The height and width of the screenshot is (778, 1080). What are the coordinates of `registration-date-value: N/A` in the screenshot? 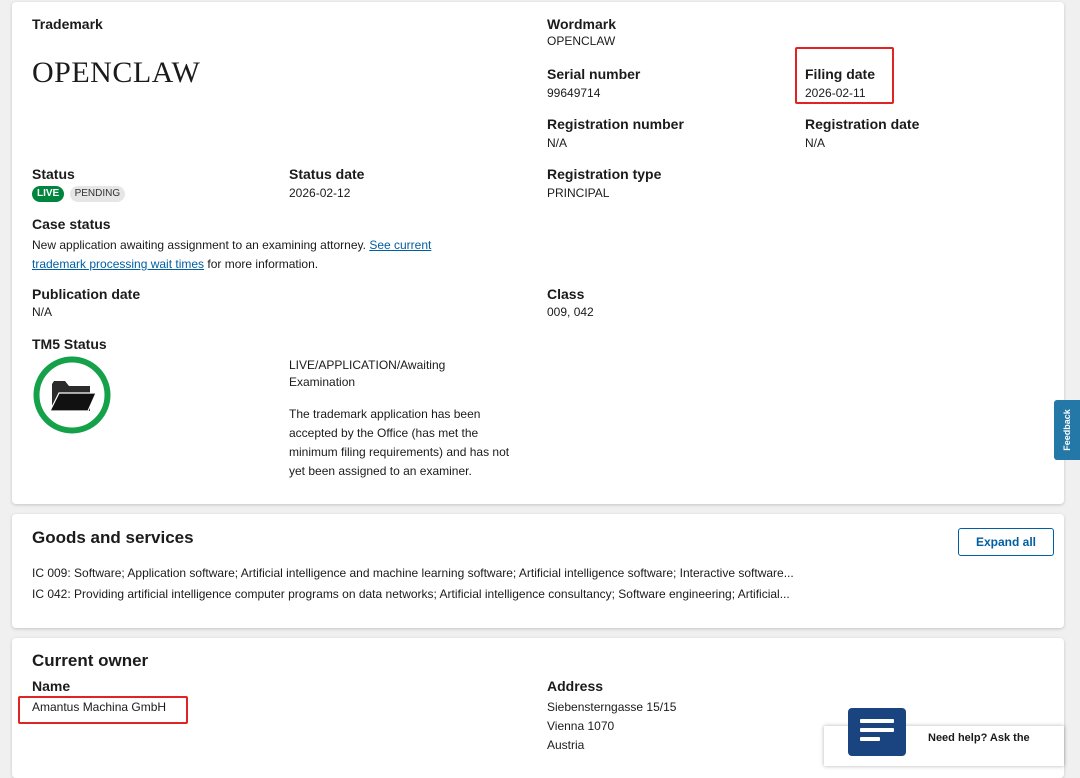 It's located at (815, 143).